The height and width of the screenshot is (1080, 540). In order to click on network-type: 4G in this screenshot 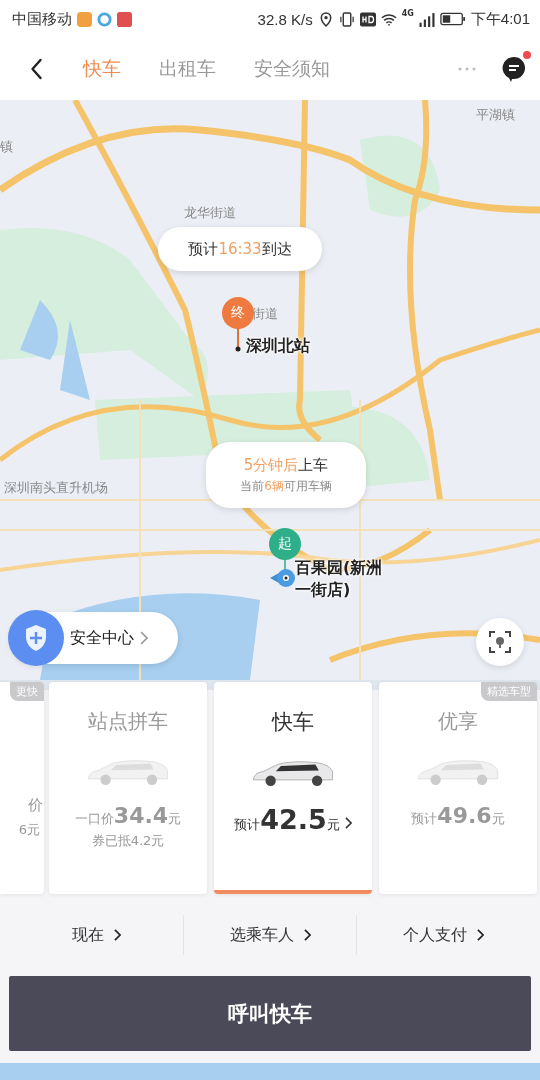, I will do `click(407, 13)`.